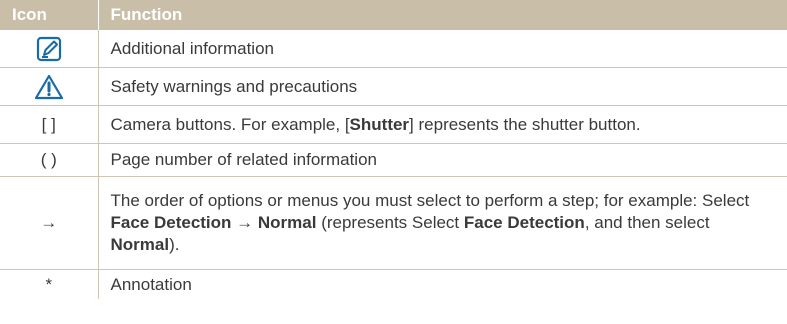 Image resolution: width=787 pixels, height=324 pixels. What do you see at coordinates (49, 223) in the screenshot?
I see `arrow-symbol: →` at bounding box center [49, 223].